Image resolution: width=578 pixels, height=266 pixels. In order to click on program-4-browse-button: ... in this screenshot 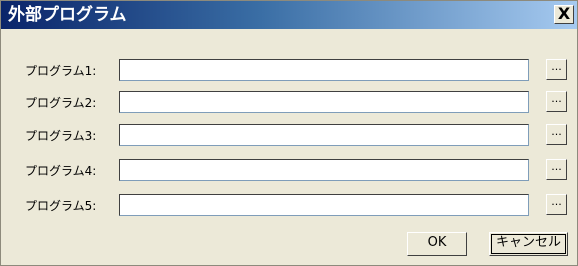, I will do `click(556, 169)`.